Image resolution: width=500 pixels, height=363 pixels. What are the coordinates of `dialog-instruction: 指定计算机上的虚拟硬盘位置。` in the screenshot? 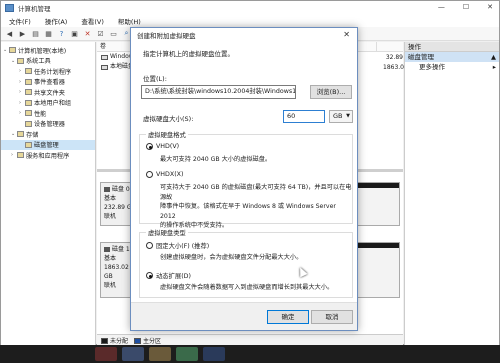 It's located at (188, 54).